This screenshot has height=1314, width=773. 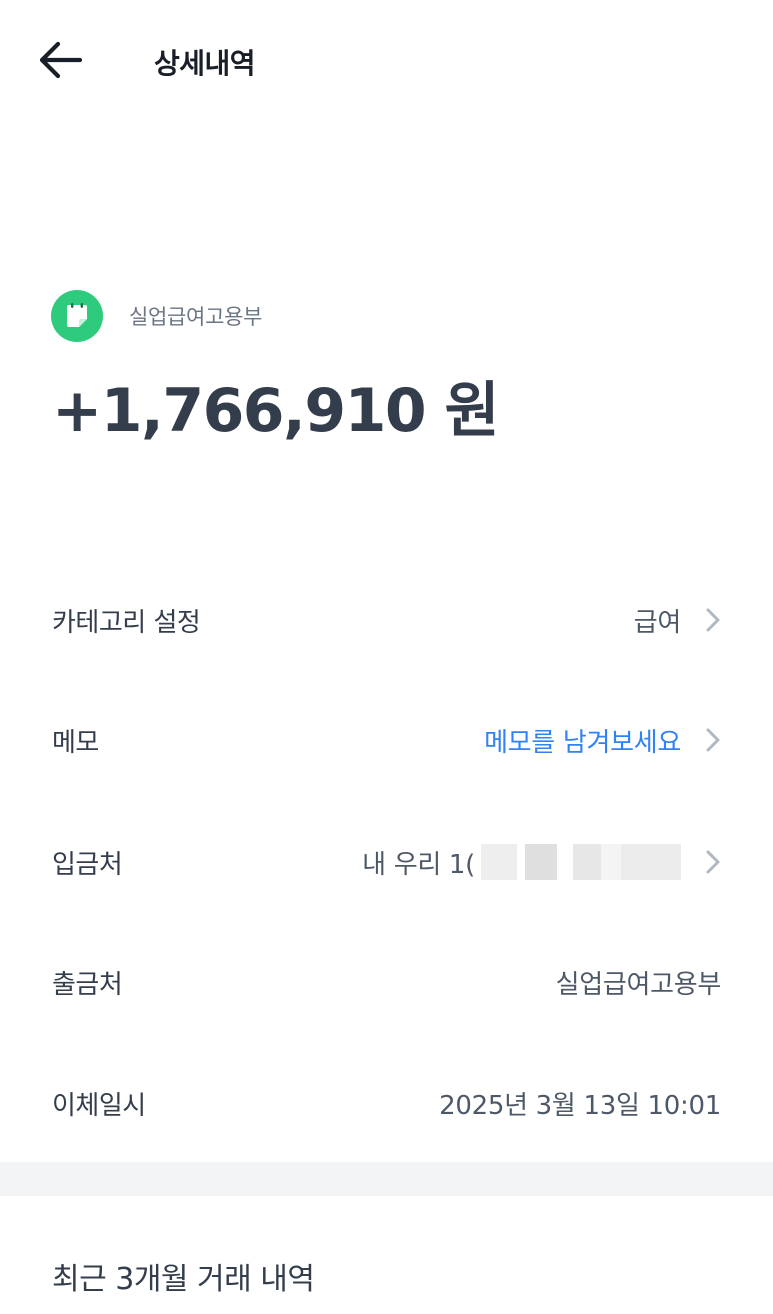 I want to click on deposit-account-row: 입금처 내 우리 1(, so click(x=386, y=862).